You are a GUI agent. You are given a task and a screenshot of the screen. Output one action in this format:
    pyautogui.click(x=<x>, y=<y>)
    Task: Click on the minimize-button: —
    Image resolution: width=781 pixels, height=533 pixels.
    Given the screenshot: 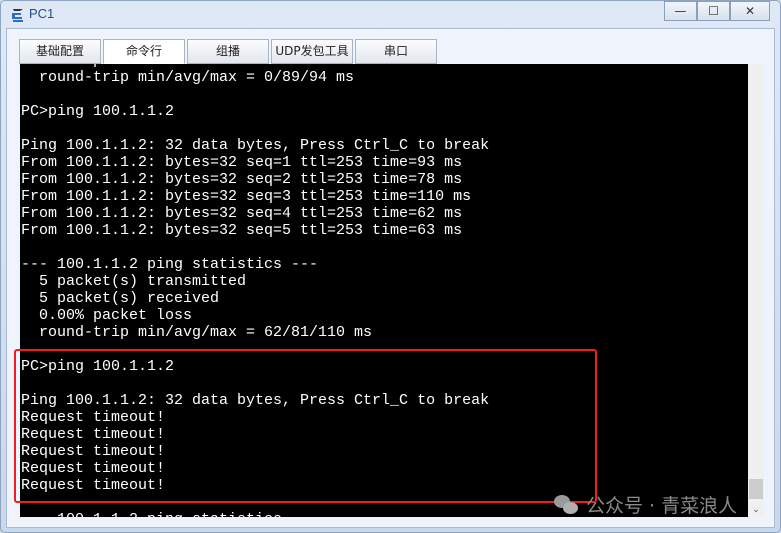 What is the action you would take?
    pyautogui.click(x=680, y=11)
    